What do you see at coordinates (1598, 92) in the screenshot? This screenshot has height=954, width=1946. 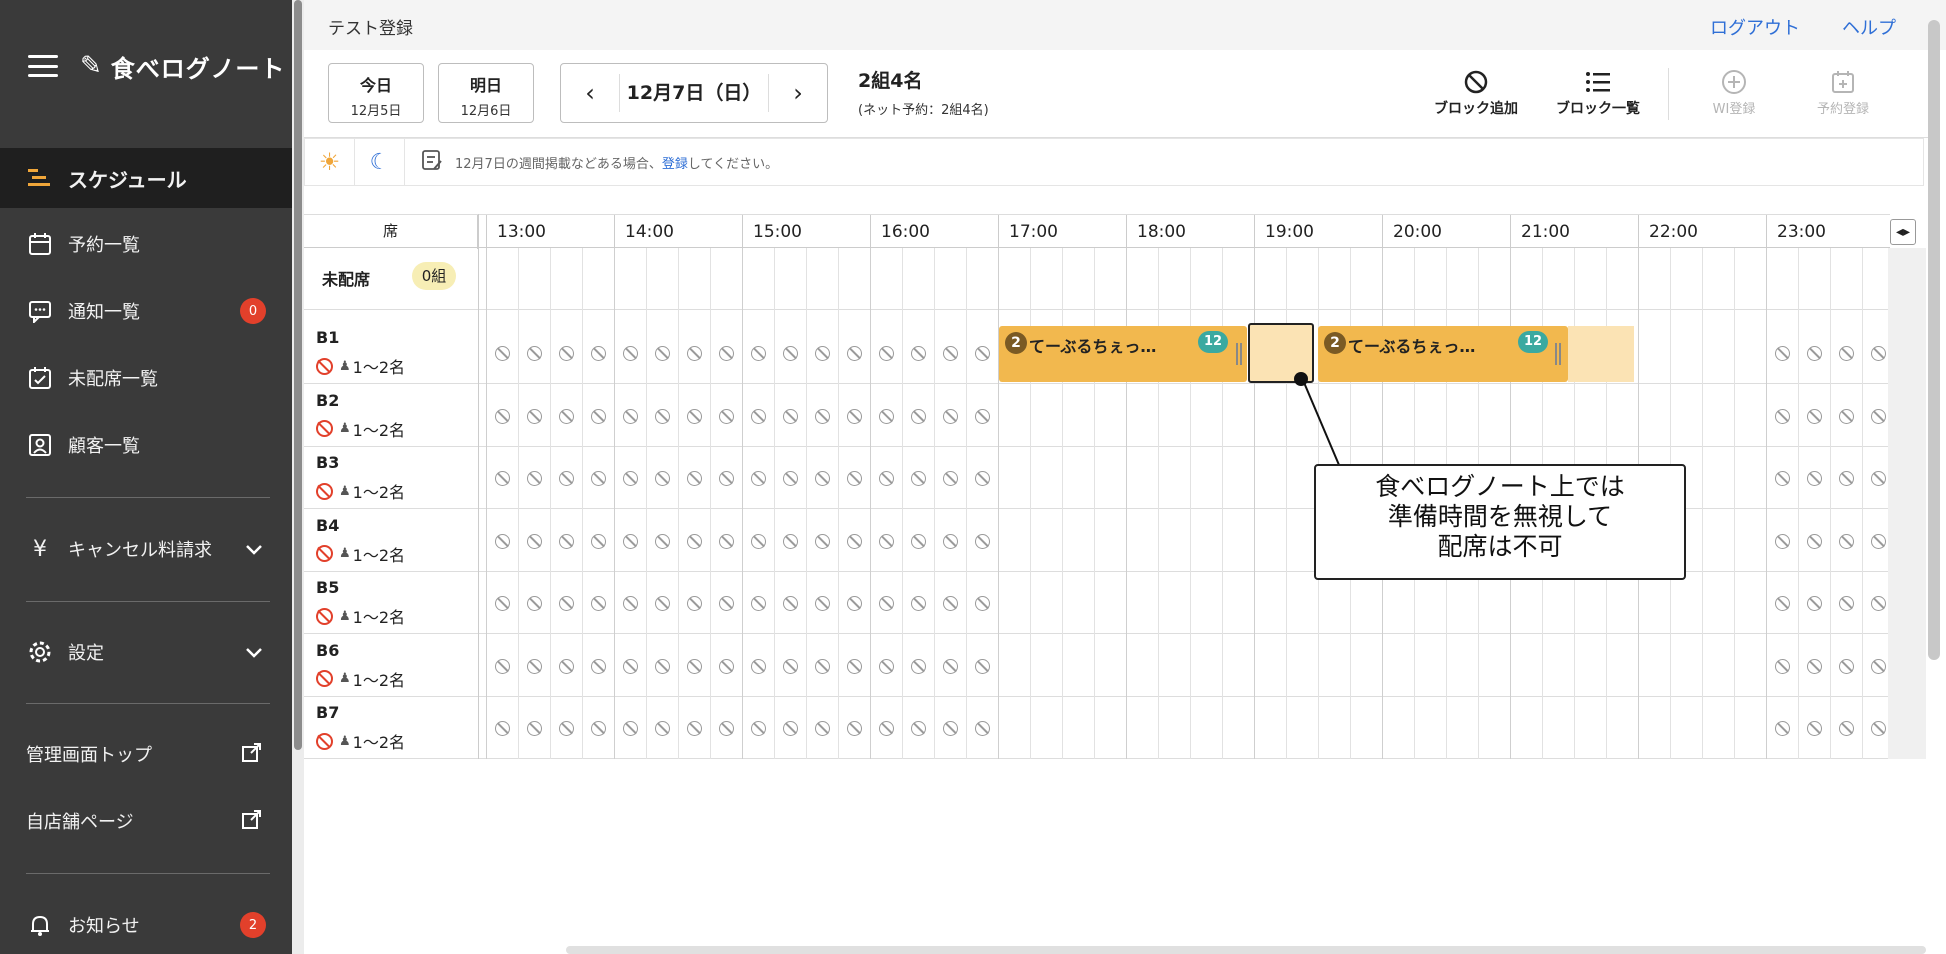 I see `block-list-button: ブロック一覧` at bounding box center [1598, 92].